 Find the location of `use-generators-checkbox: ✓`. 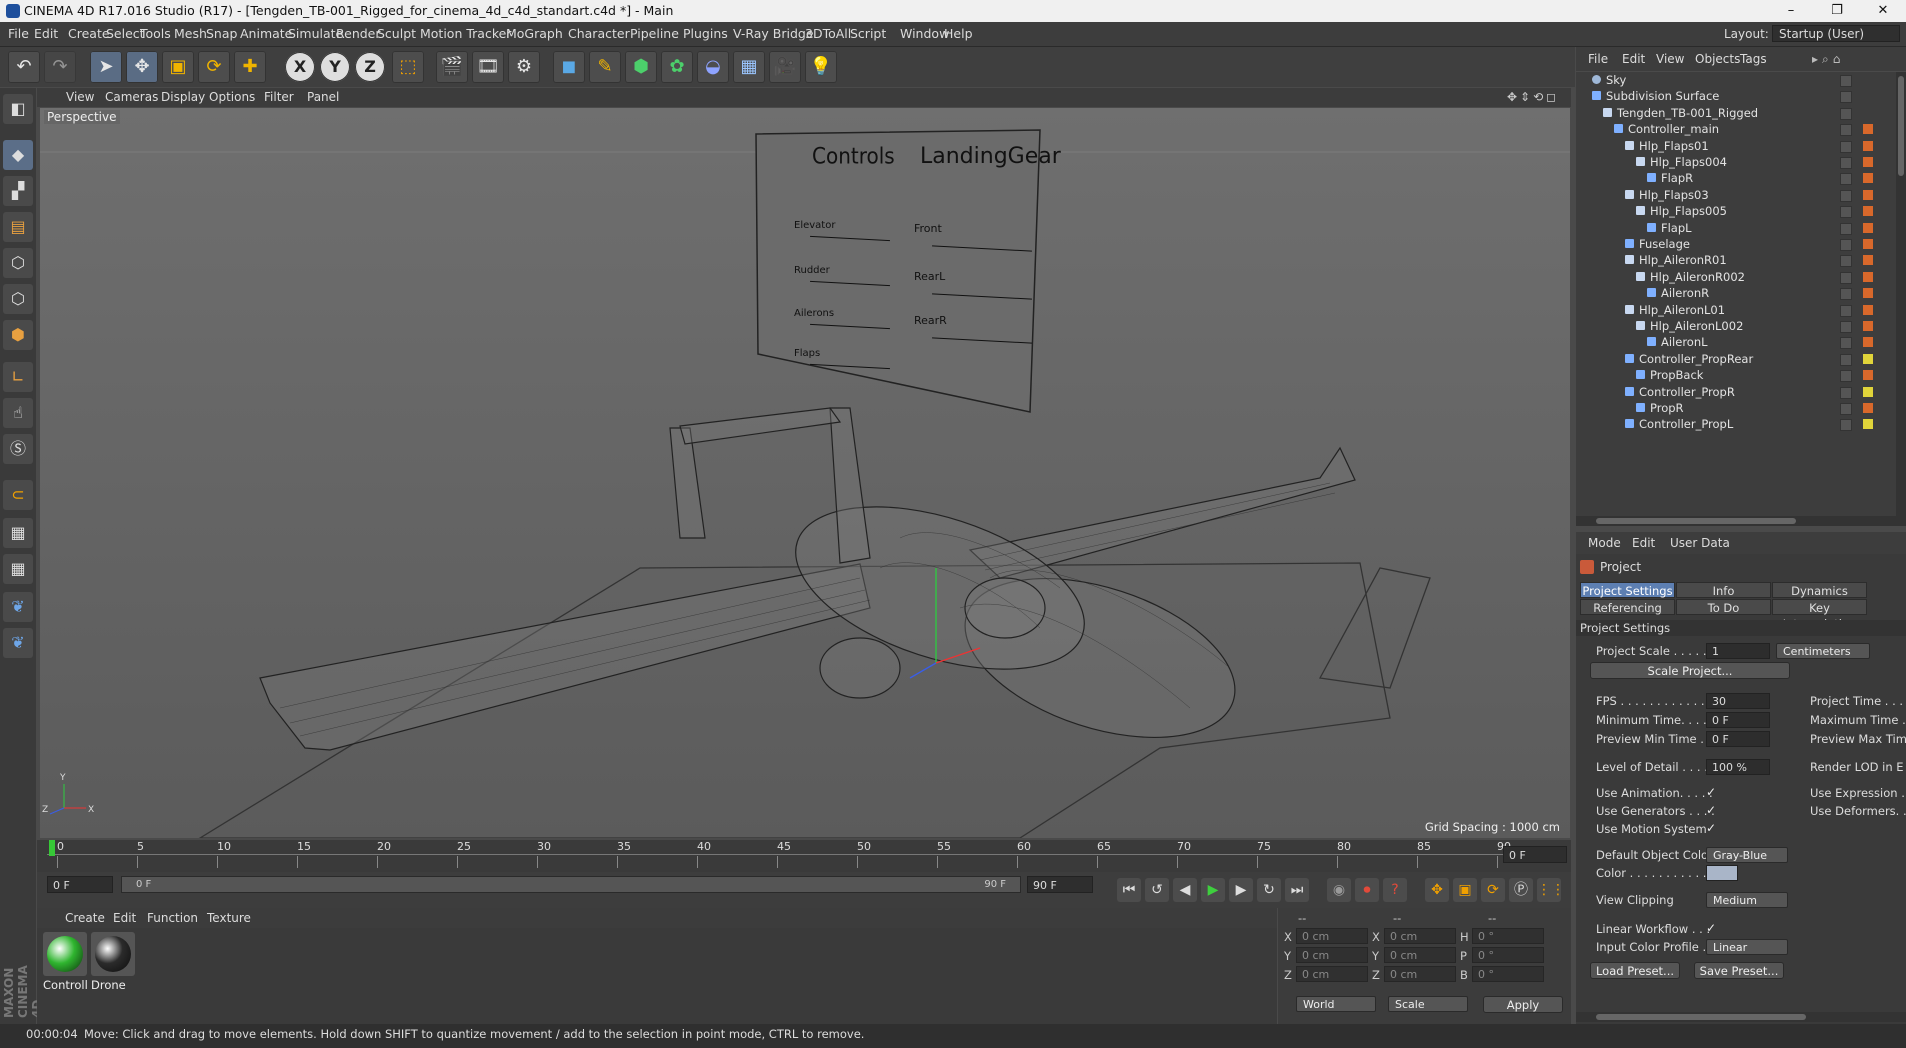

use-generators-checkbox: ✓ is located at coordinates (1712, 810).